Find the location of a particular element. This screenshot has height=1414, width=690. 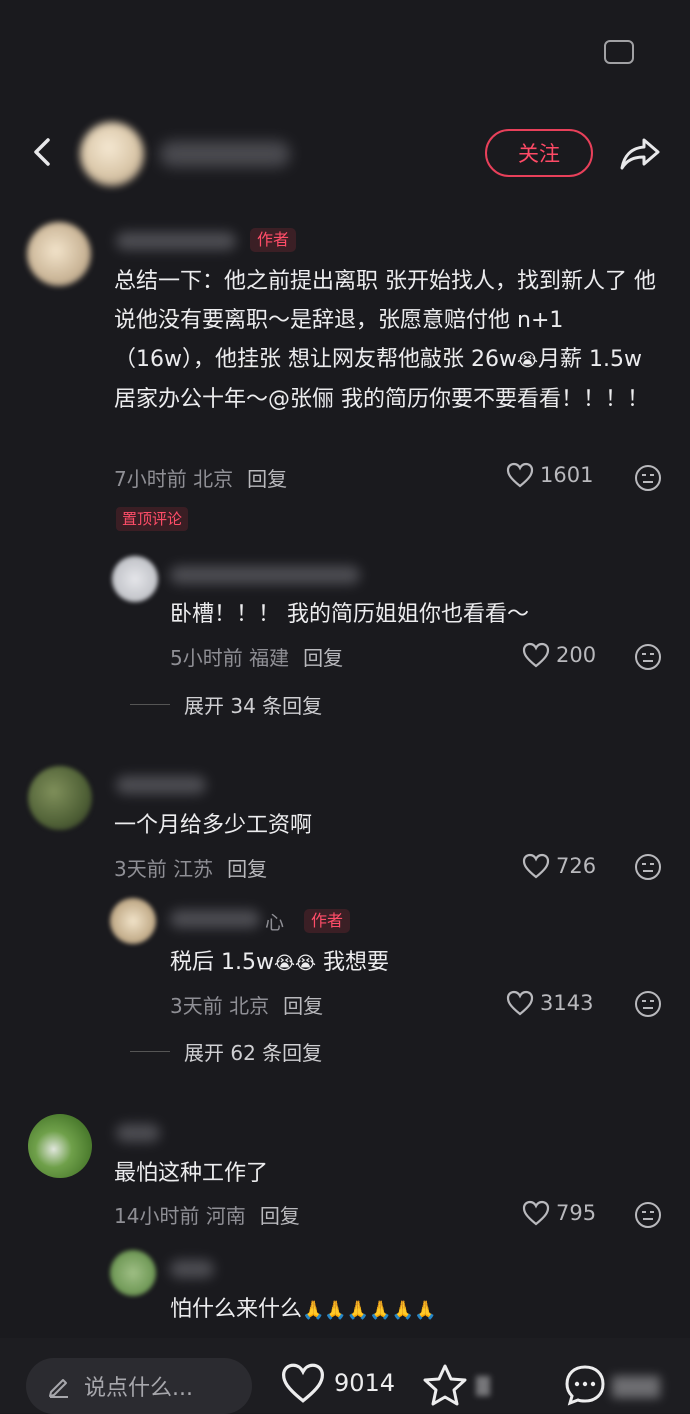

pinned-comment-badge: 置顶评论 is located at coordinates (152, 519).